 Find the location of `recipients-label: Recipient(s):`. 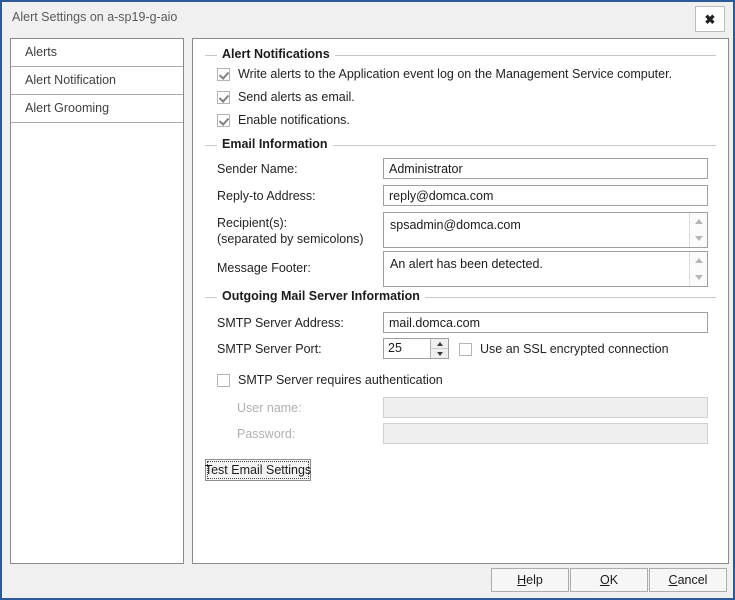

recipients-label: Recipient(s): is located at coordinates (252, 223).